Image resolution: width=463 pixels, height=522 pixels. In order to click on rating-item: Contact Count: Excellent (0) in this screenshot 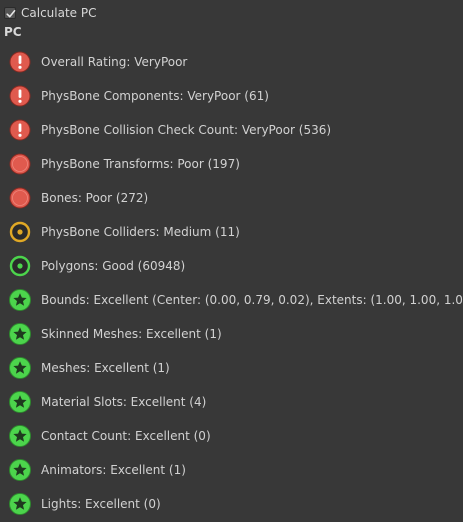, I will do `click(109, 436)`.